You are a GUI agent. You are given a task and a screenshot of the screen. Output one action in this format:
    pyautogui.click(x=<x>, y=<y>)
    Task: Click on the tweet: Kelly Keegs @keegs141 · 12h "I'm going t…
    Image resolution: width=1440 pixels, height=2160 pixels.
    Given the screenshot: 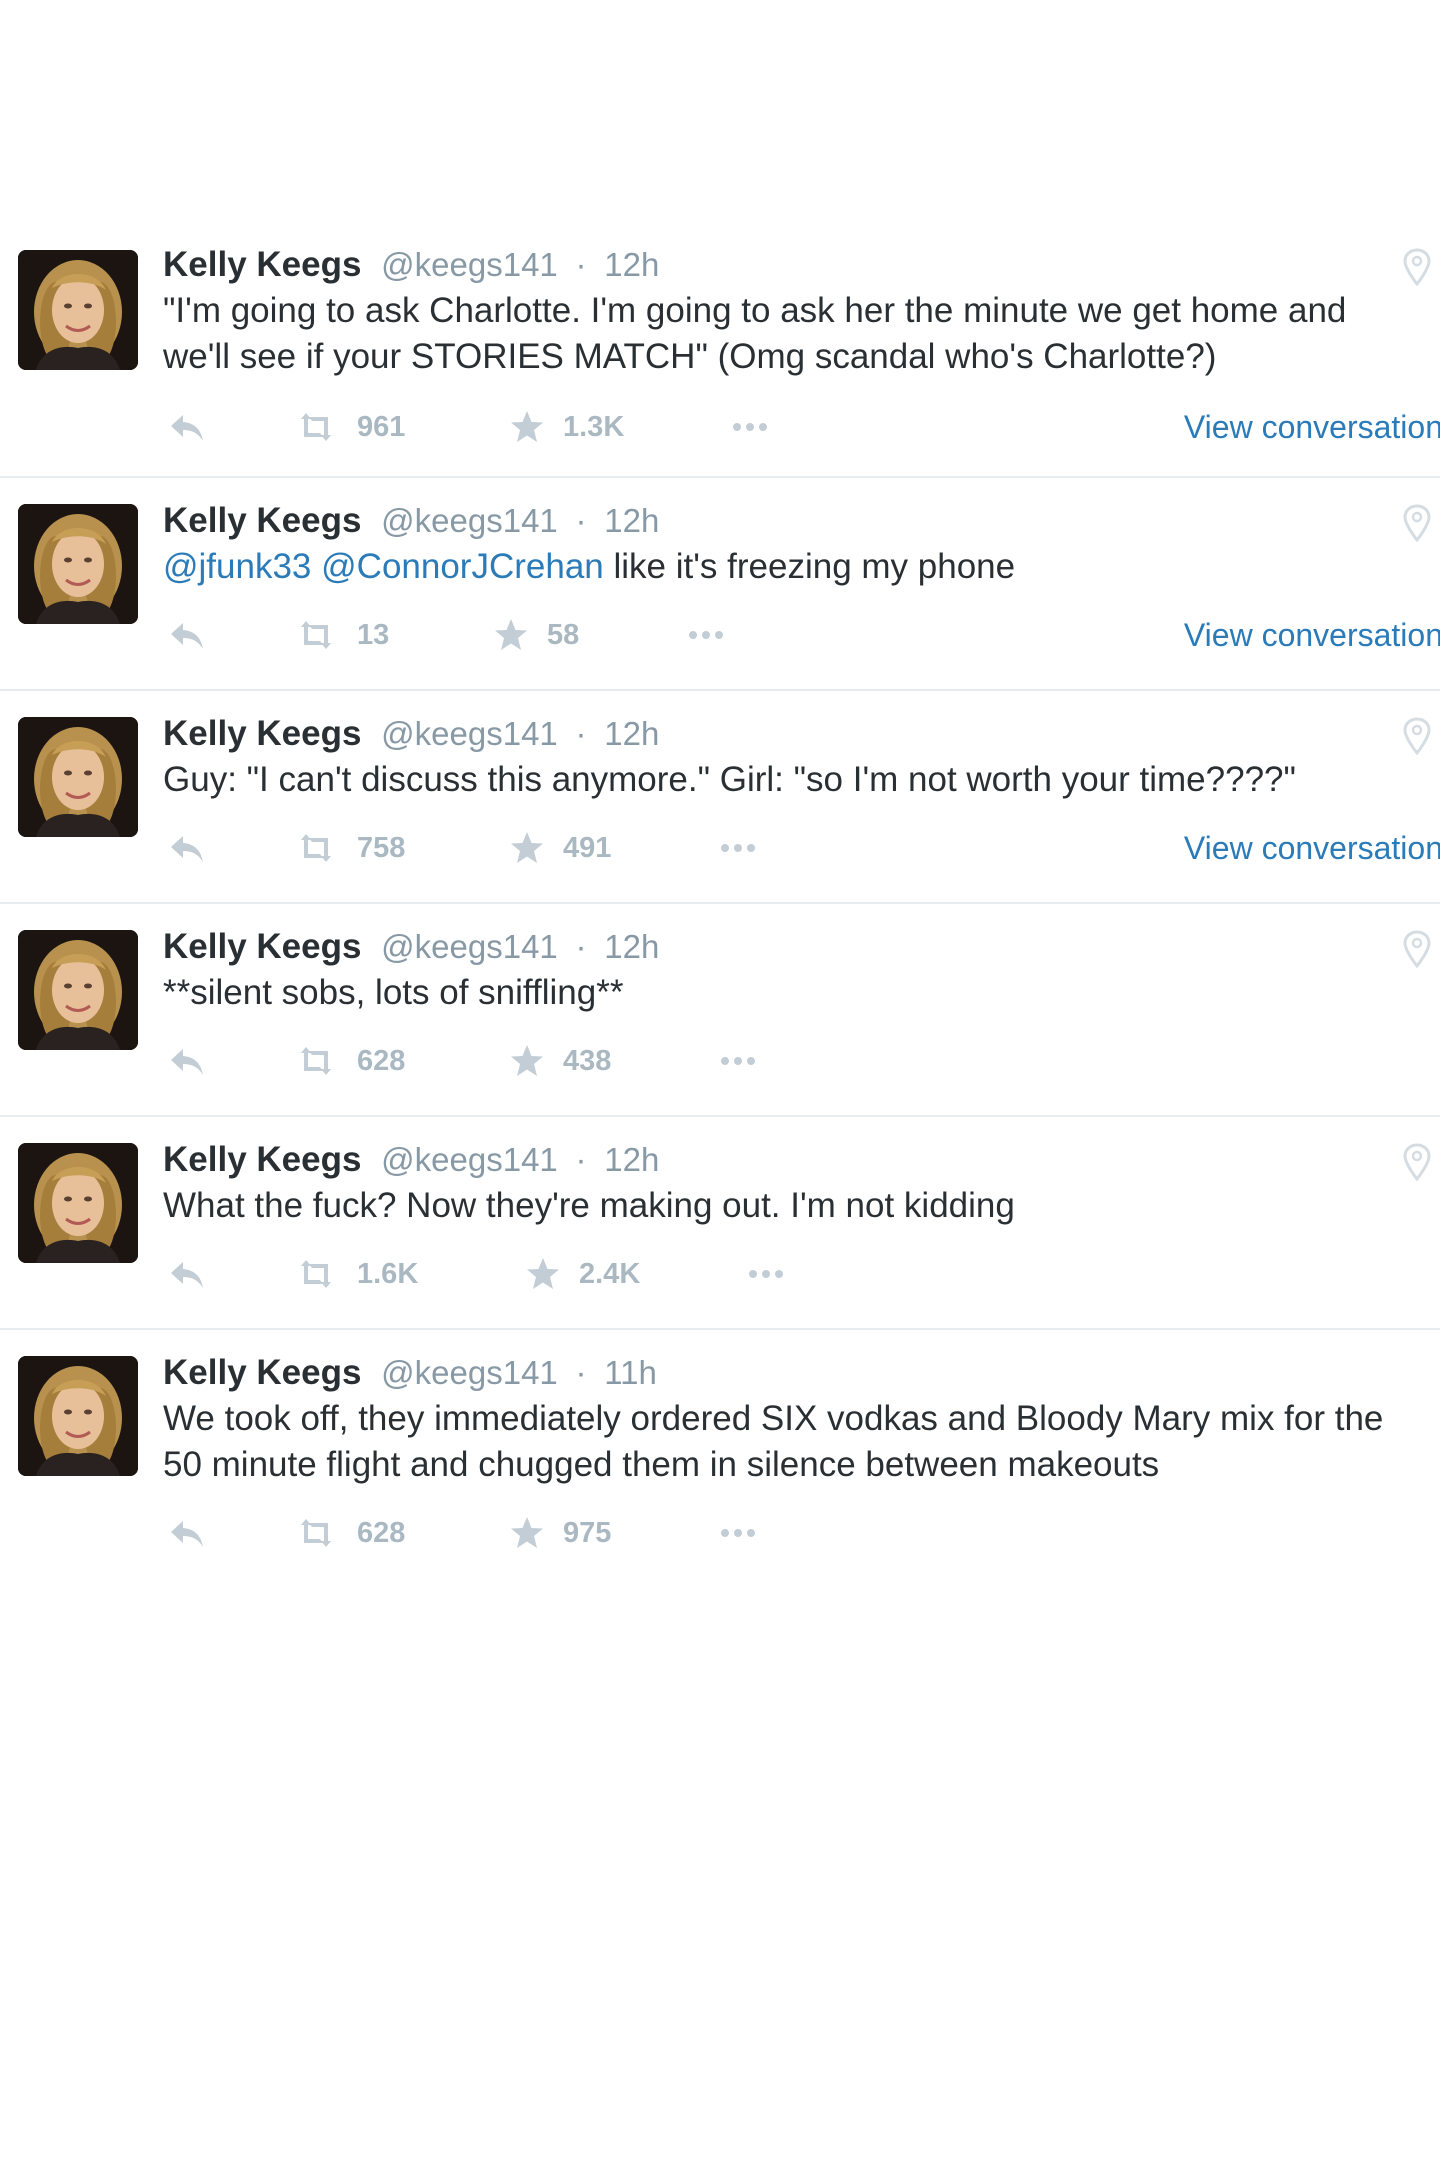 What is the action you would take?
    pyautogui.click(x=720, y=359)
    